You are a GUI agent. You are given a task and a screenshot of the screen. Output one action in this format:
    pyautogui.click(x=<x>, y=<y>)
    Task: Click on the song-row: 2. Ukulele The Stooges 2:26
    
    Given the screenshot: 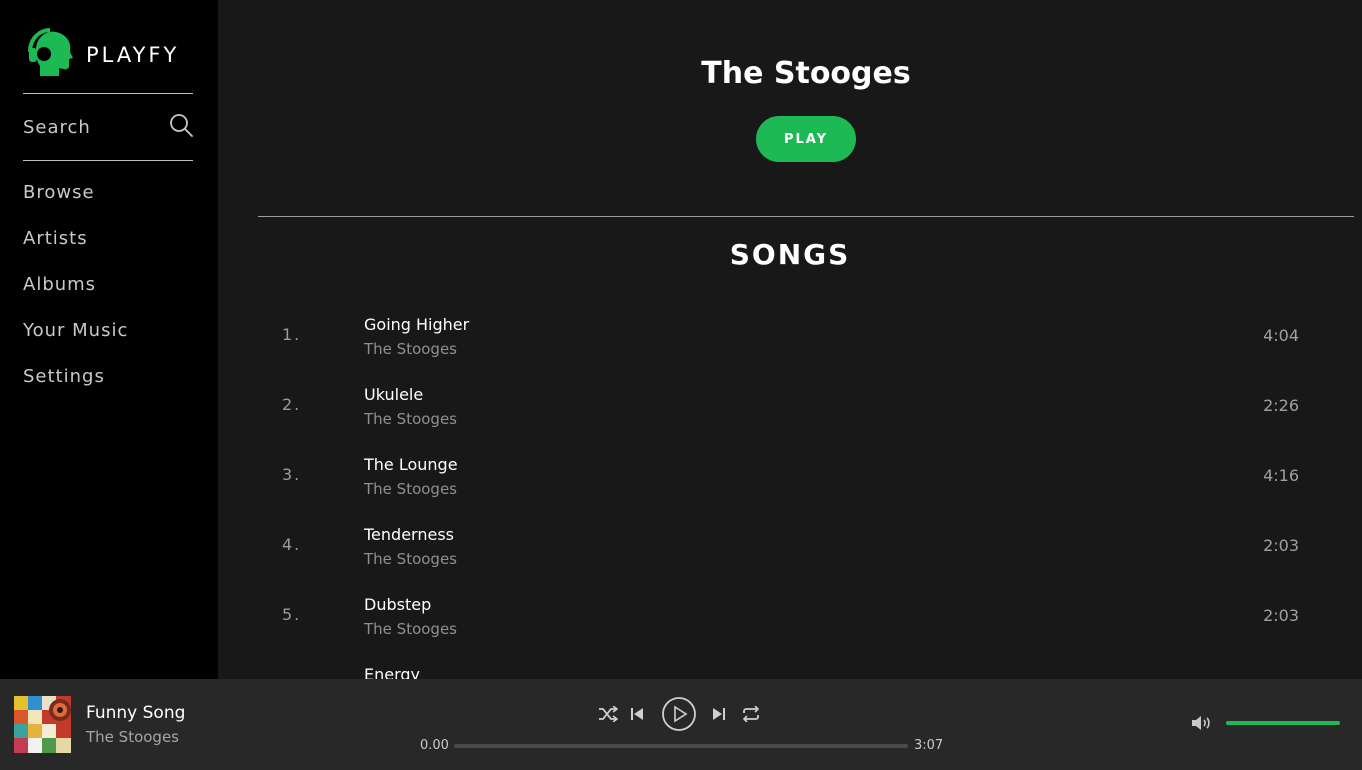 What is the action you would take?
    pyautogui.click(x=790, y=405)
    